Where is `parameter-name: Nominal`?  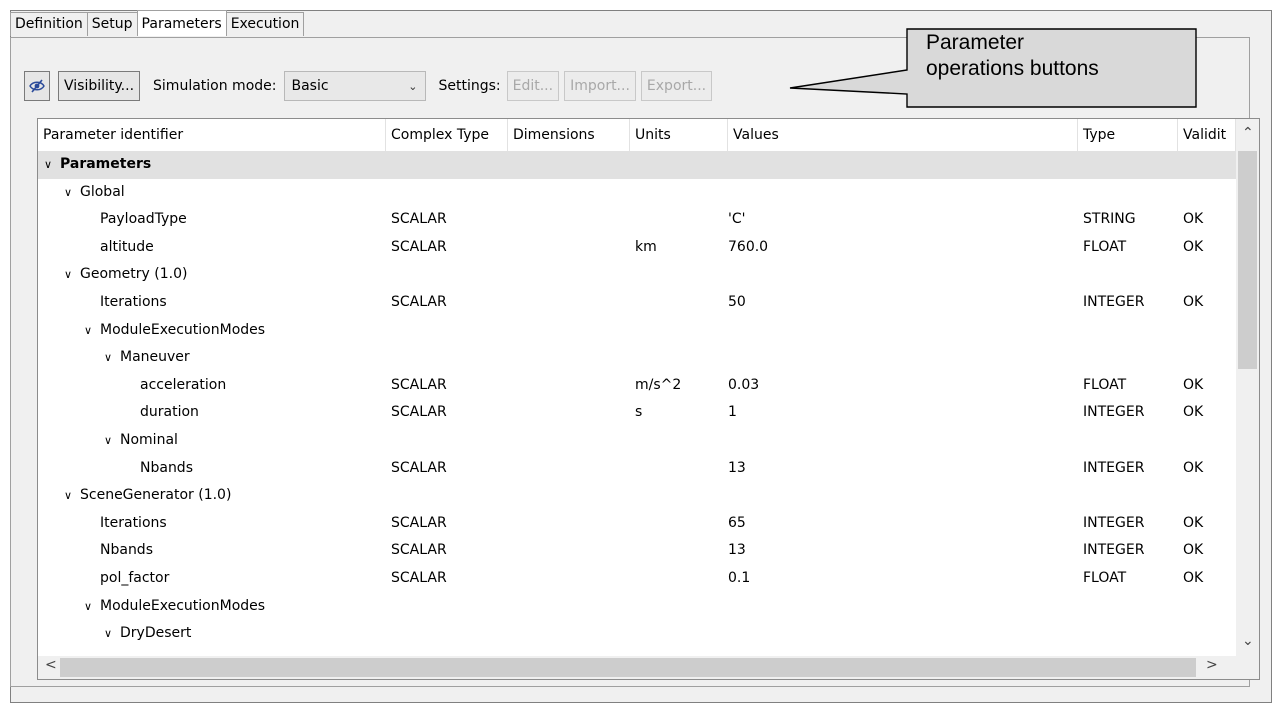 parameter-name: Nominal is located at coordinates (149, 439).